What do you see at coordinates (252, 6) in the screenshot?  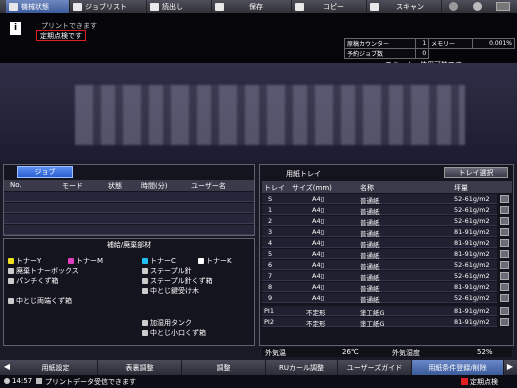 I see `tab-save: 保存` at bounding box center [252, 6].